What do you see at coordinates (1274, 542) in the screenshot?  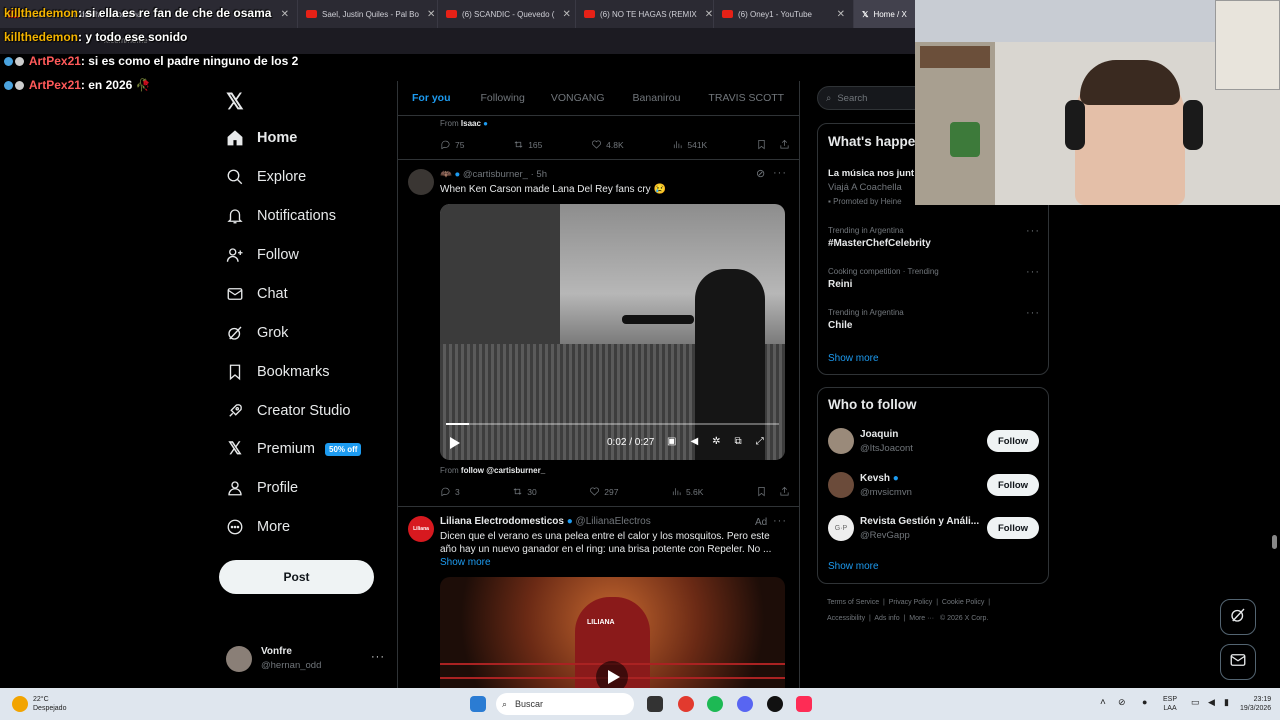 I see `scrollbar-thumb` at bounding box center [1274, 542].